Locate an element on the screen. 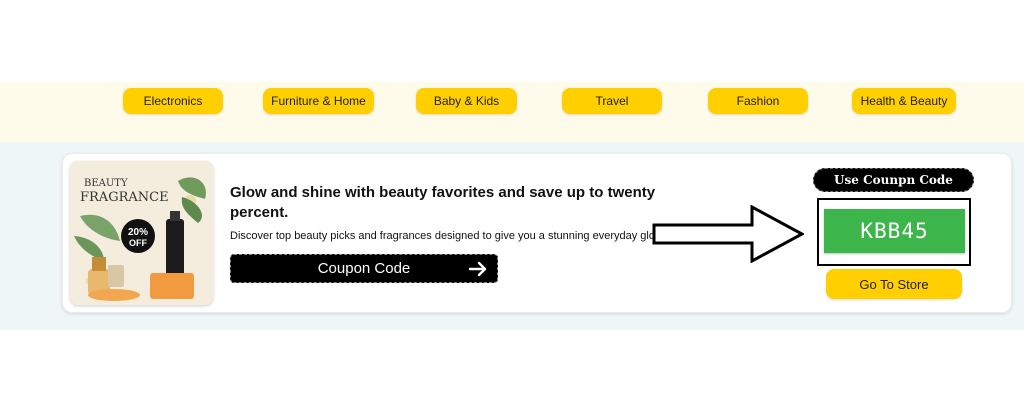  go-to-store-button: Go To Store is located at coordinates (894, 284).